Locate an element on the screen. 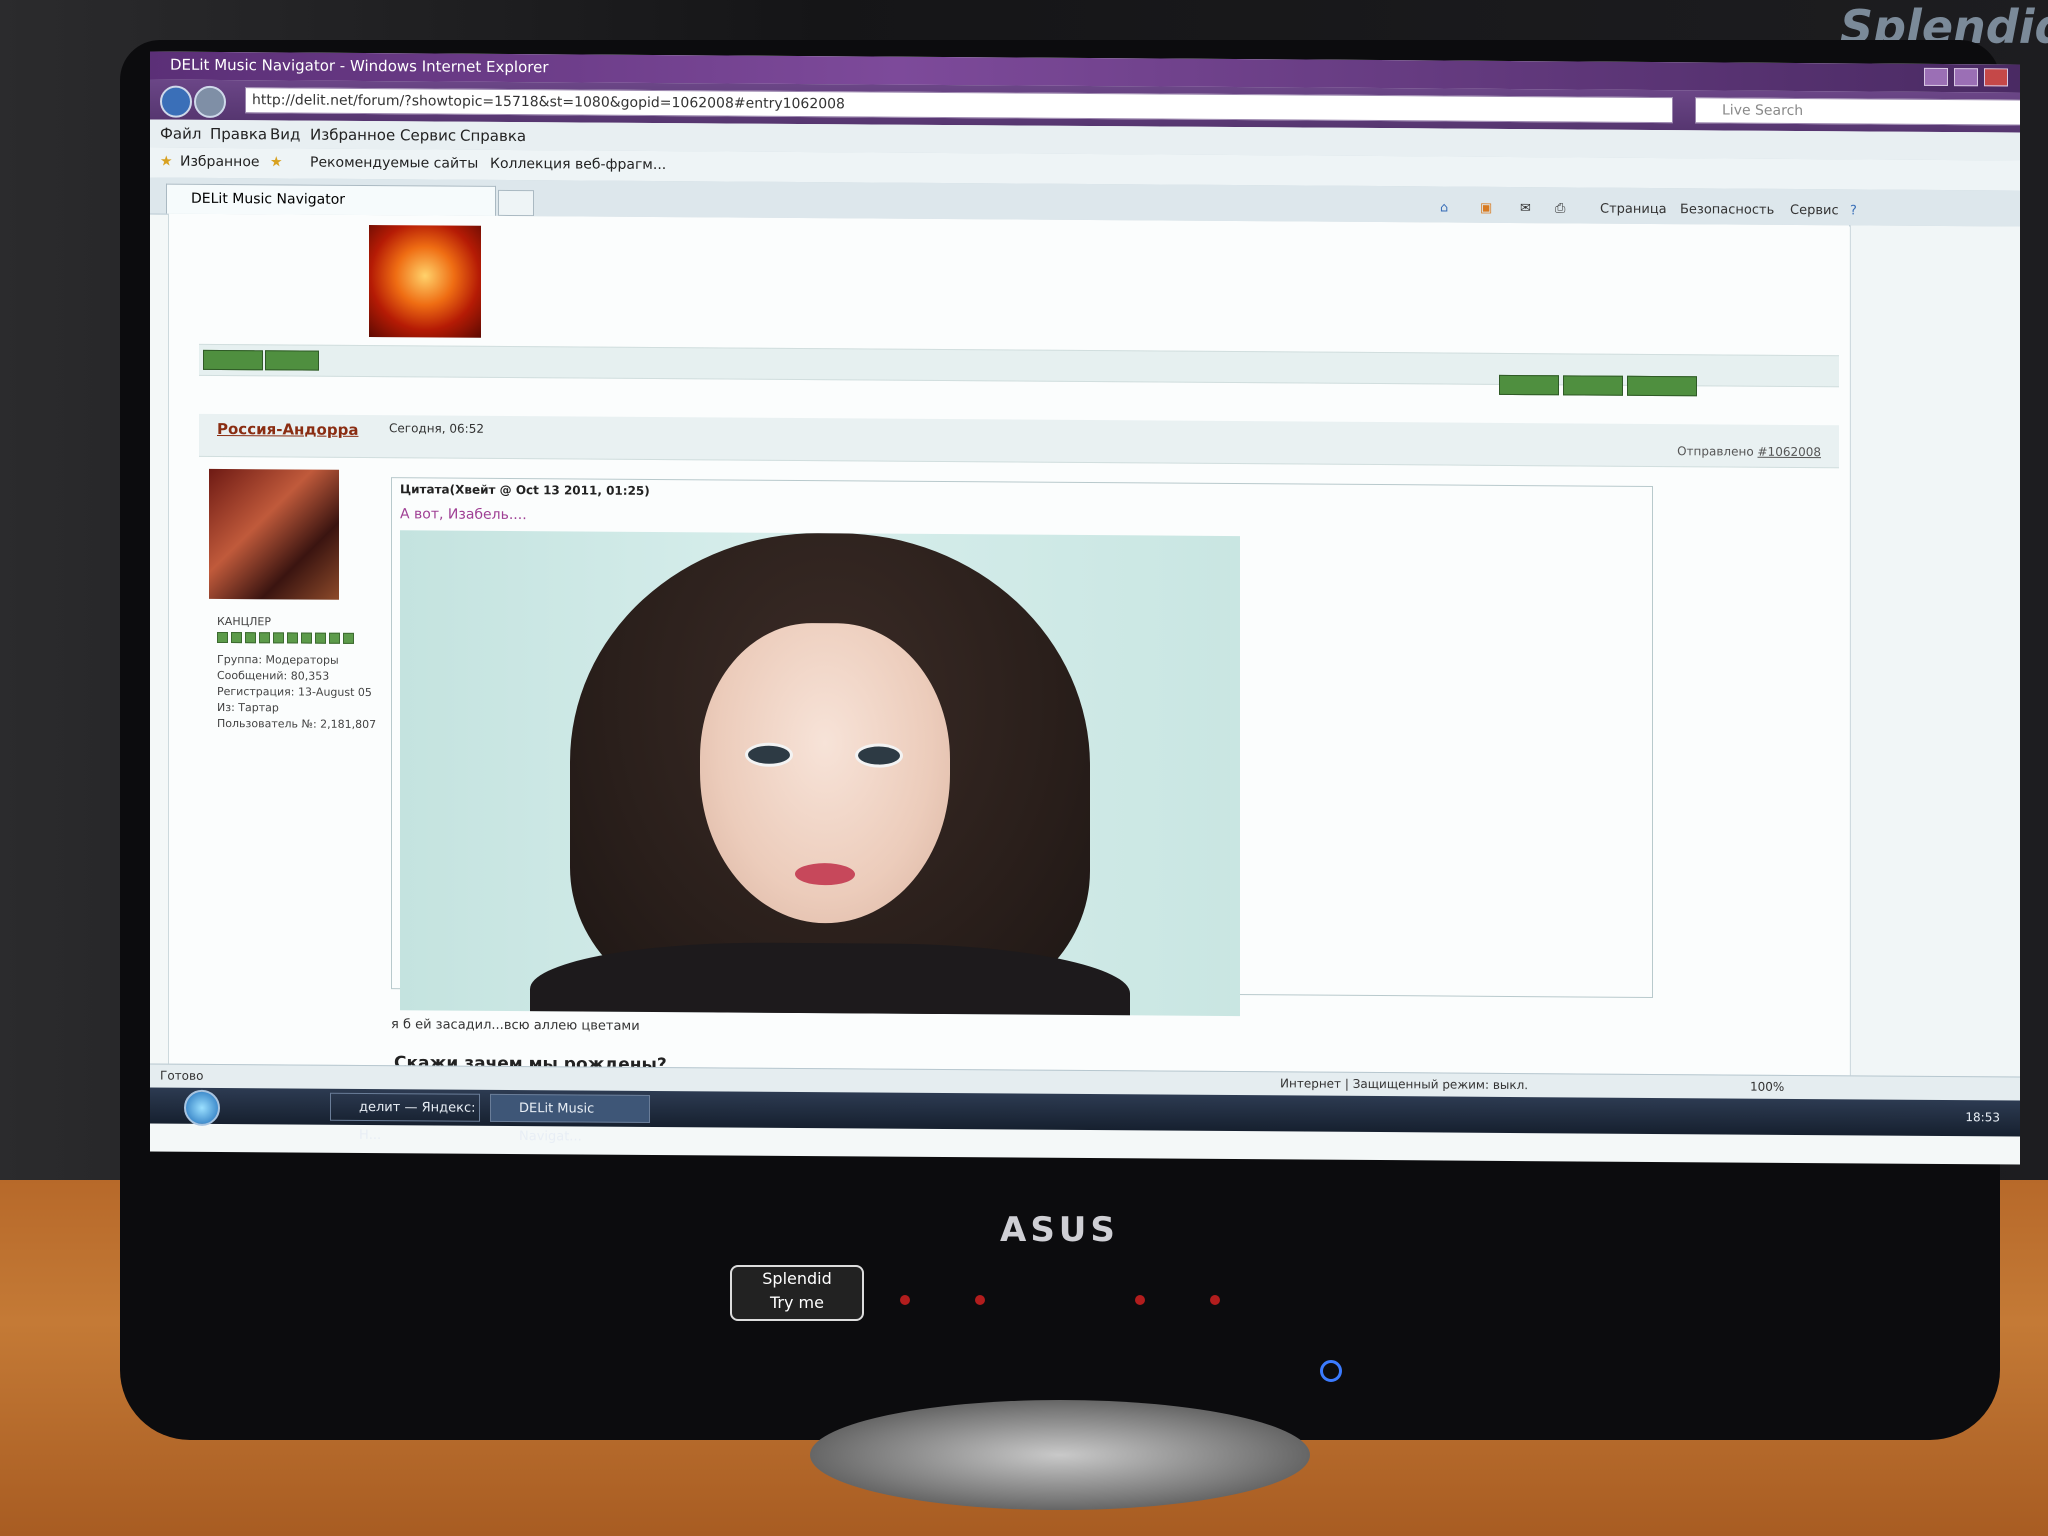 Image resolution: width=2048 pixels, height=1536 pixels. author-rank: КАНЦЛЕР is located at coordinates (244, 621).